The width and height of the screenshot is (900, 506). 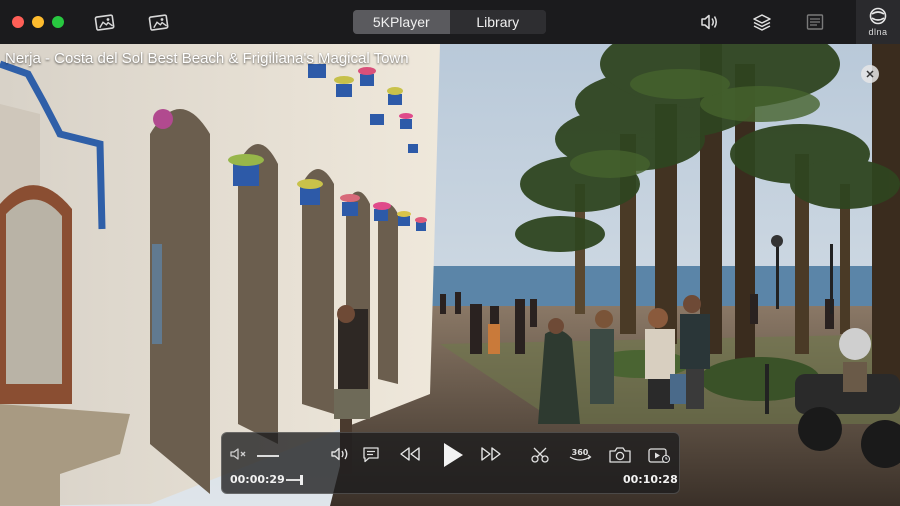 I want to click on title-bar: 5KPlayer Library dlna, so click(x=450, y=22).